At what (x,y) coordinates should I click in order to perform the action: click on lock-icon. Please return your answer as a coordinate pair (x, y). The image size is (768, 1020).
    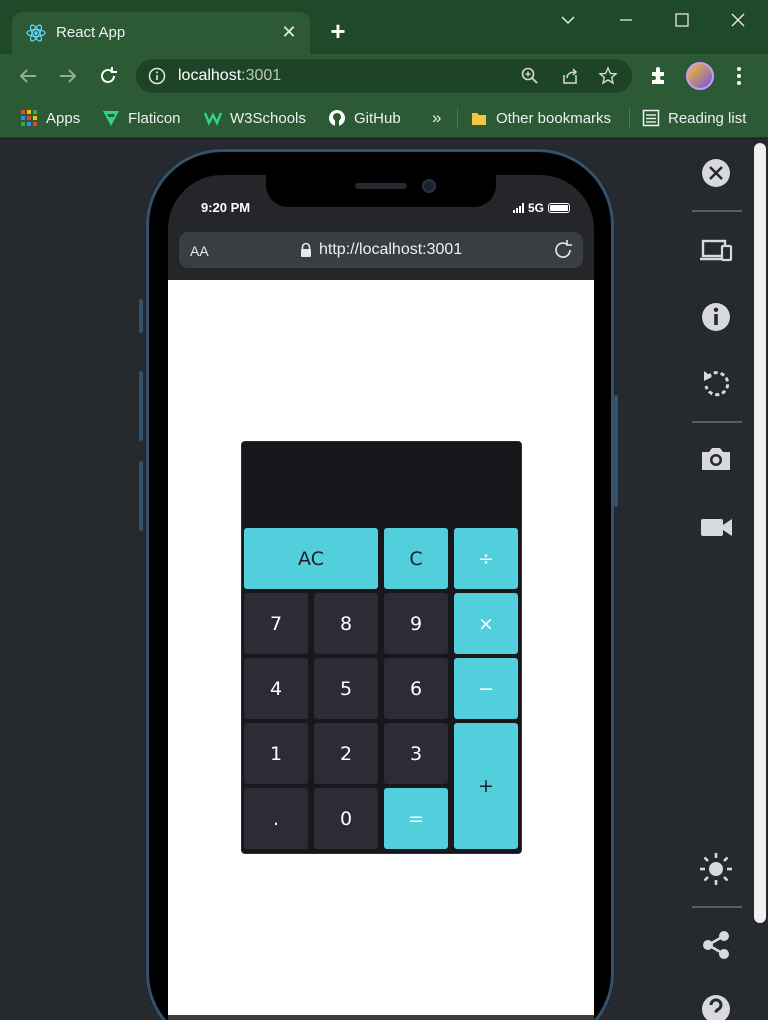
    Looking at the image, I should click on (306, 249).